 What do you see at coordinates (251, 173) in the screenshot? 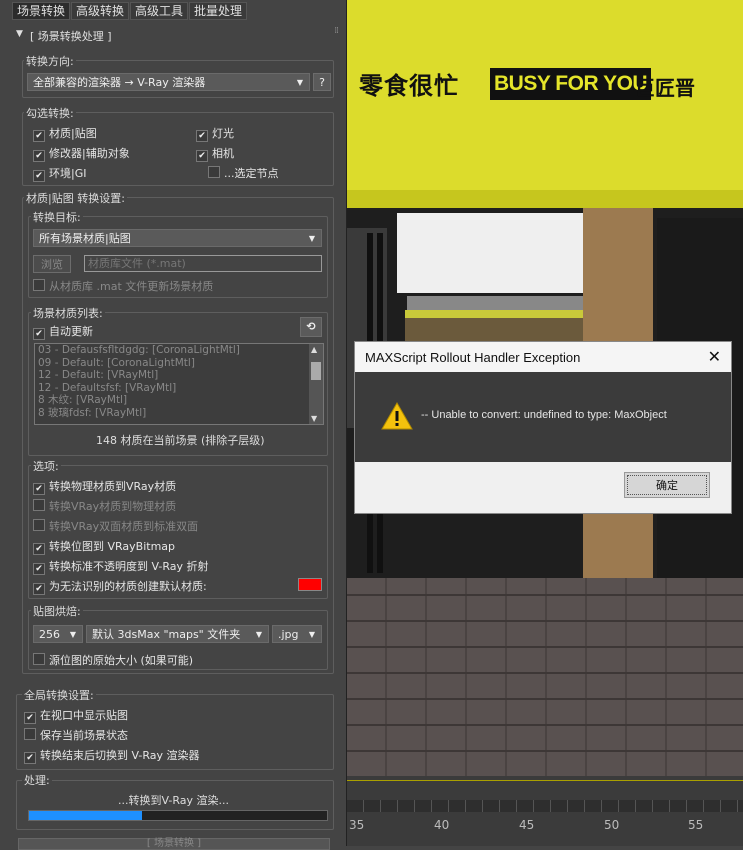
I see `checkbox-label: ...选定节点` at bounding box center [251, 173].